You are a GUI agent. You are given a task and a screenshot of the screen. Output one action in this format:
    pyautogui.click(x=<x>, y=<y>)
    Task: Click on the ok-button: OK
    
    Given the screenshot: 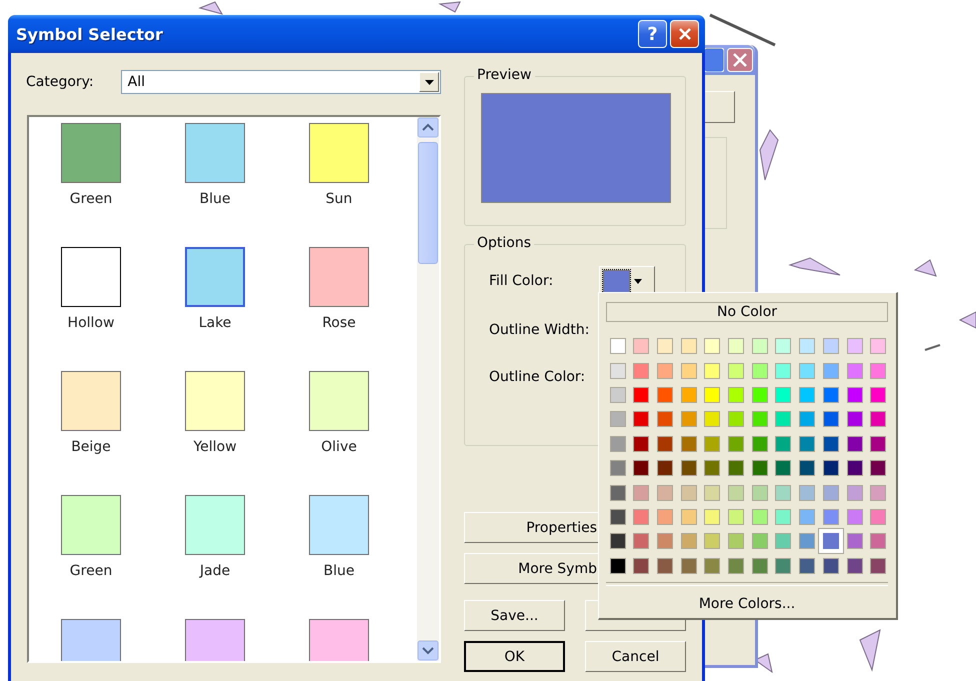 What is the action you would take?
    pyautogui.click(x=514, y=656)
    